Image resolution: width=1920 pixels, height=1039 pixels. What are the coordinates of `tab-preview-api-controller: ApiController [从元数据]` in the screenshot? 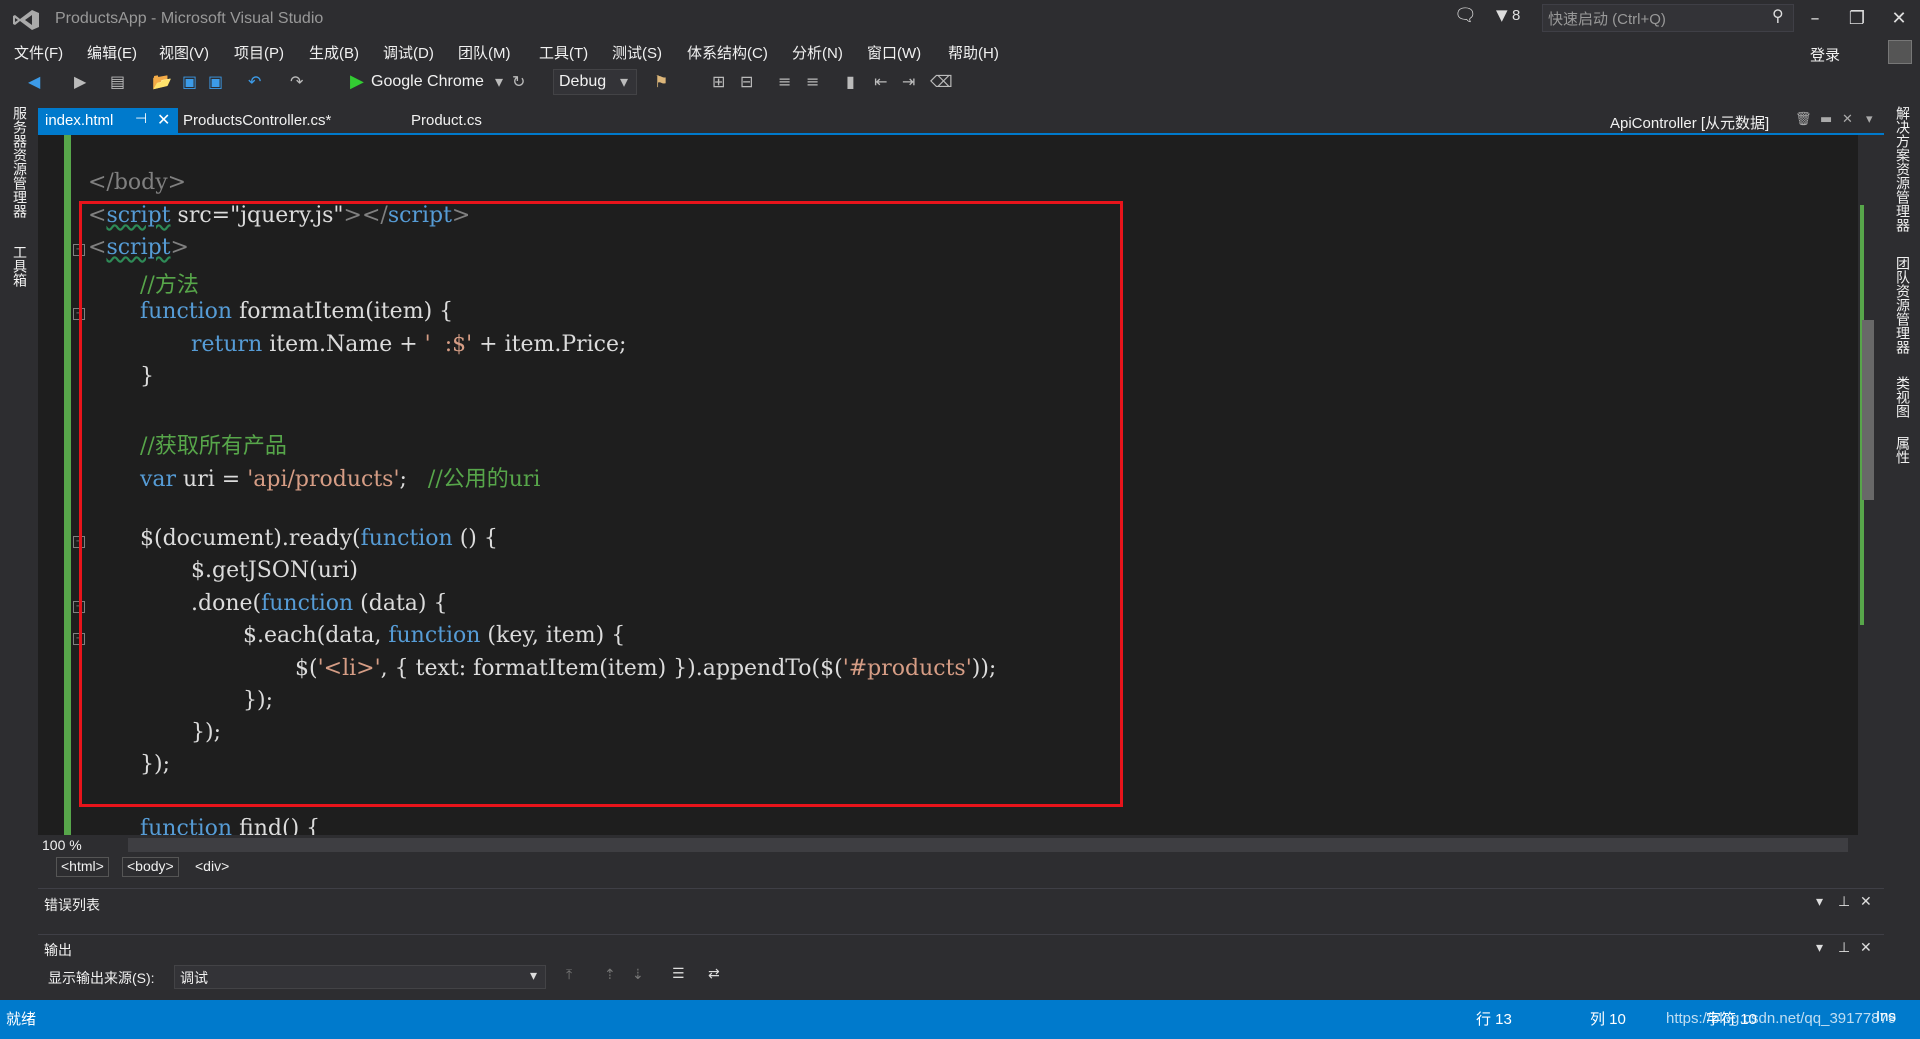 It's located at (1689, 122).